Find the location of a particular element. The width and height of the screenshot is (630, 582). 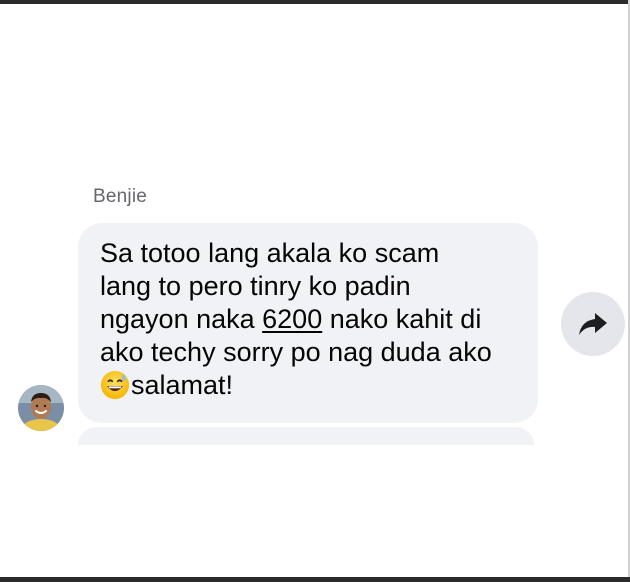

message-line-3b: nako kahit di is located at coordinates (402, 319).